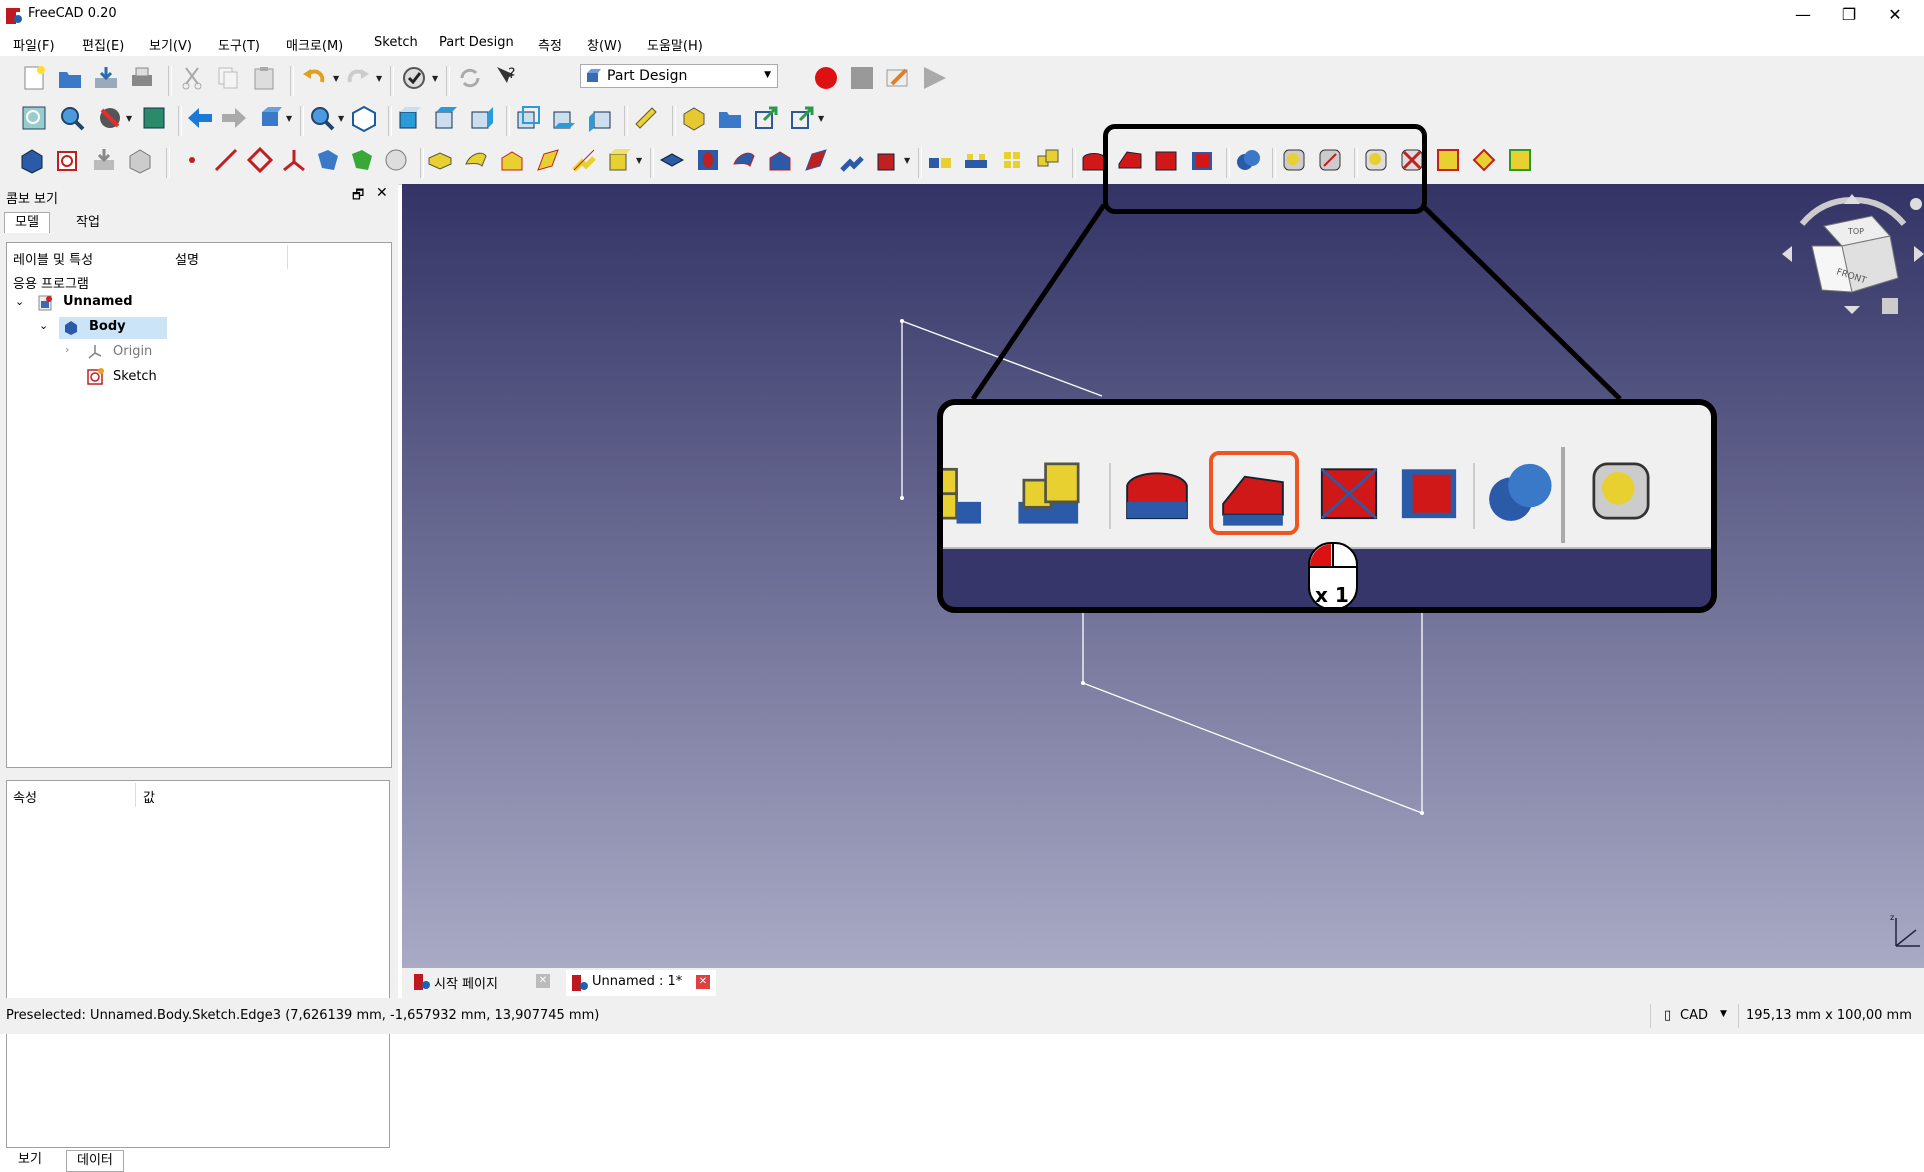 The height and width of the screenshot is (1172, 1924). What do you see at coordinates (730, 118) in the screenshot?
I see `create-group-icon` at bounding box center [730, 118].